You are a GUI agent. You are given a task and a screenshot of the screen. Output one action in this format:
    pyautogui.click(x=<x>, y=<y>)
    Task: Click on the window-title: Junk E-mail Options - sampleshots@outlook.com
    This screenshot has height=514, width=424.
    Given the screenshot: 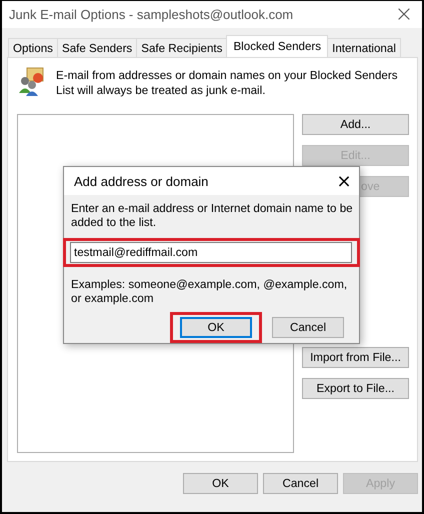 What is the action you would take?
    pyautogui.click(x=151, y=14)
    